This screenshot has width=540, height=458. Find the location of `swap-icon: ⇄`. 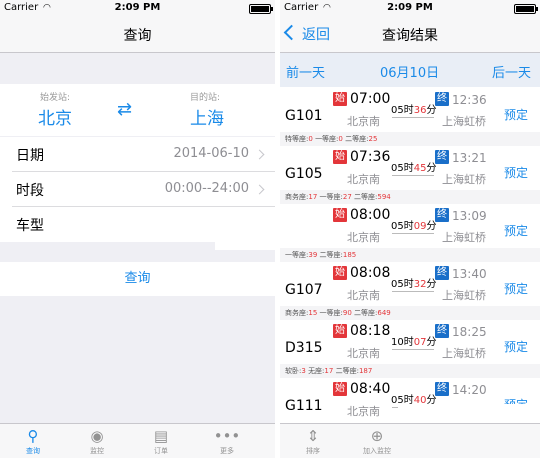

swap-icon: ⇄ is located at coordinates (128, 110).